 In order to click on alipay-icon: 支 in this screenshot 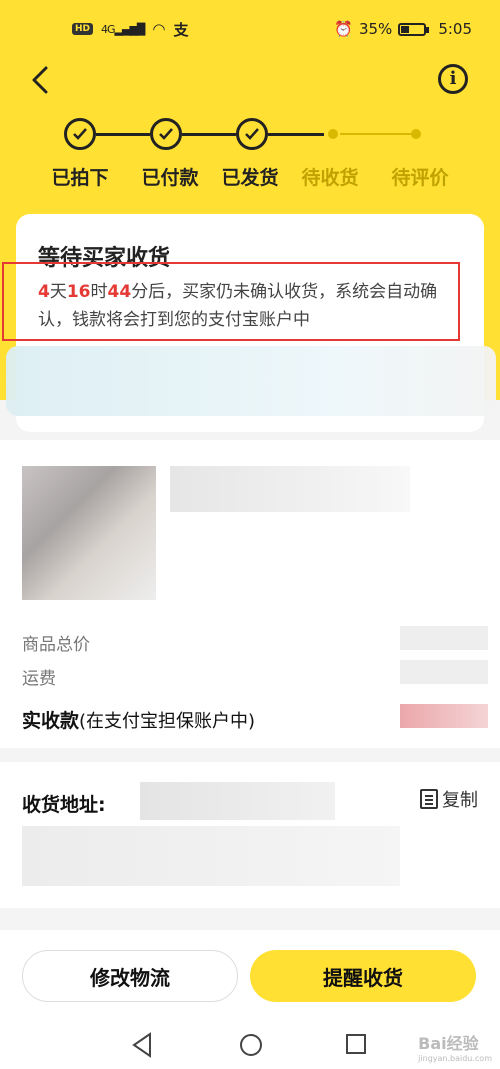, I will do `click(181, 29)`.